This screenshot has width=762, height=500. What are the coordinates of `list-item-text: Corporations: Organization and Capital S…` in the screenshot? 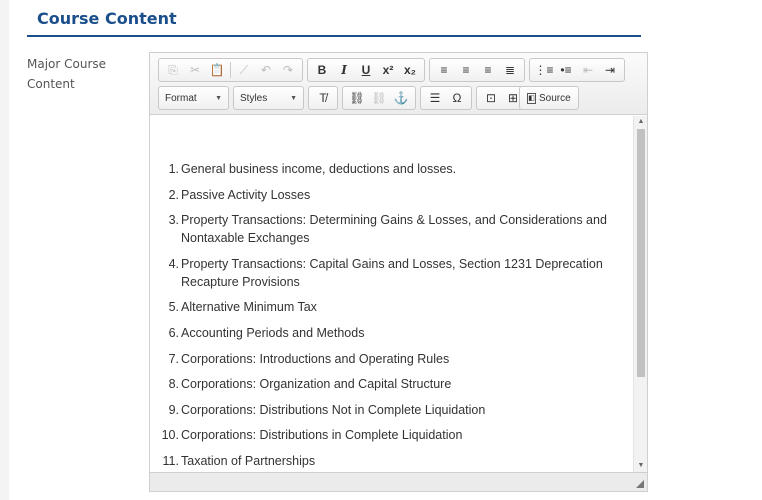 It's located at (316, 384).